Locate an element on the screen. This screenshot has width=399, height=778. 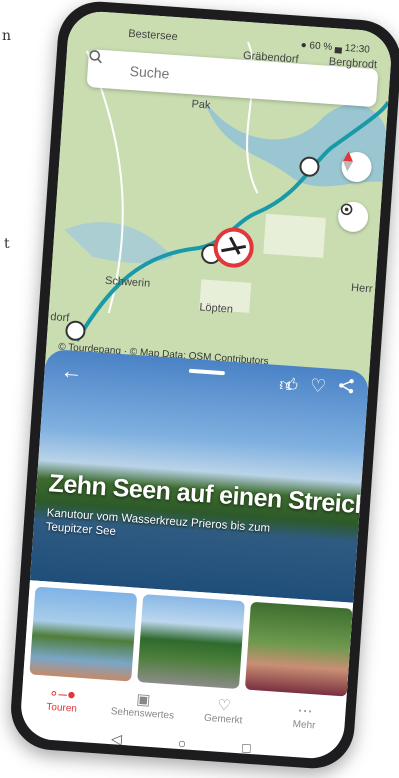
tour-actions: 👍︎ ♡ is located at coordinates (317, 386).